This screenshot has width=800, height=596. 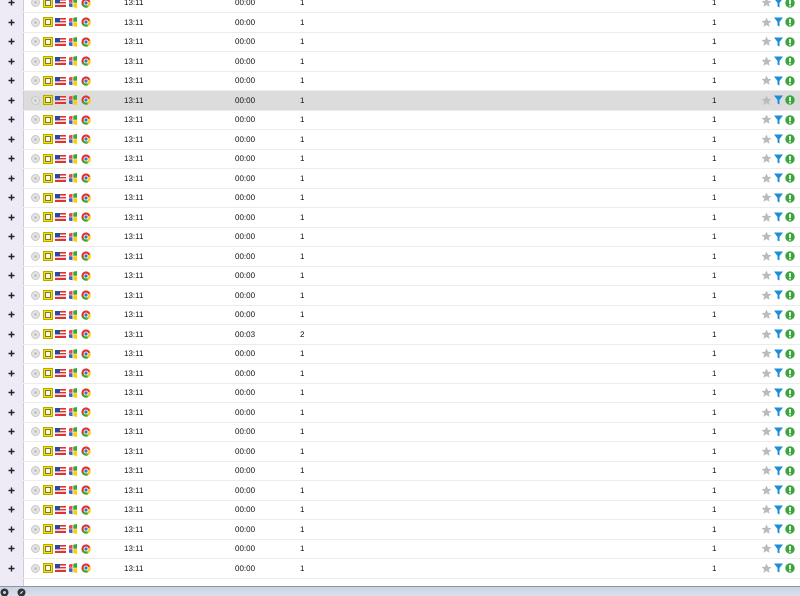 What do you see at coordinates (400, 334) in the screenshot?
I see `visit-row: 13:11 00:03 2 1` at bounding box center [400, 334].